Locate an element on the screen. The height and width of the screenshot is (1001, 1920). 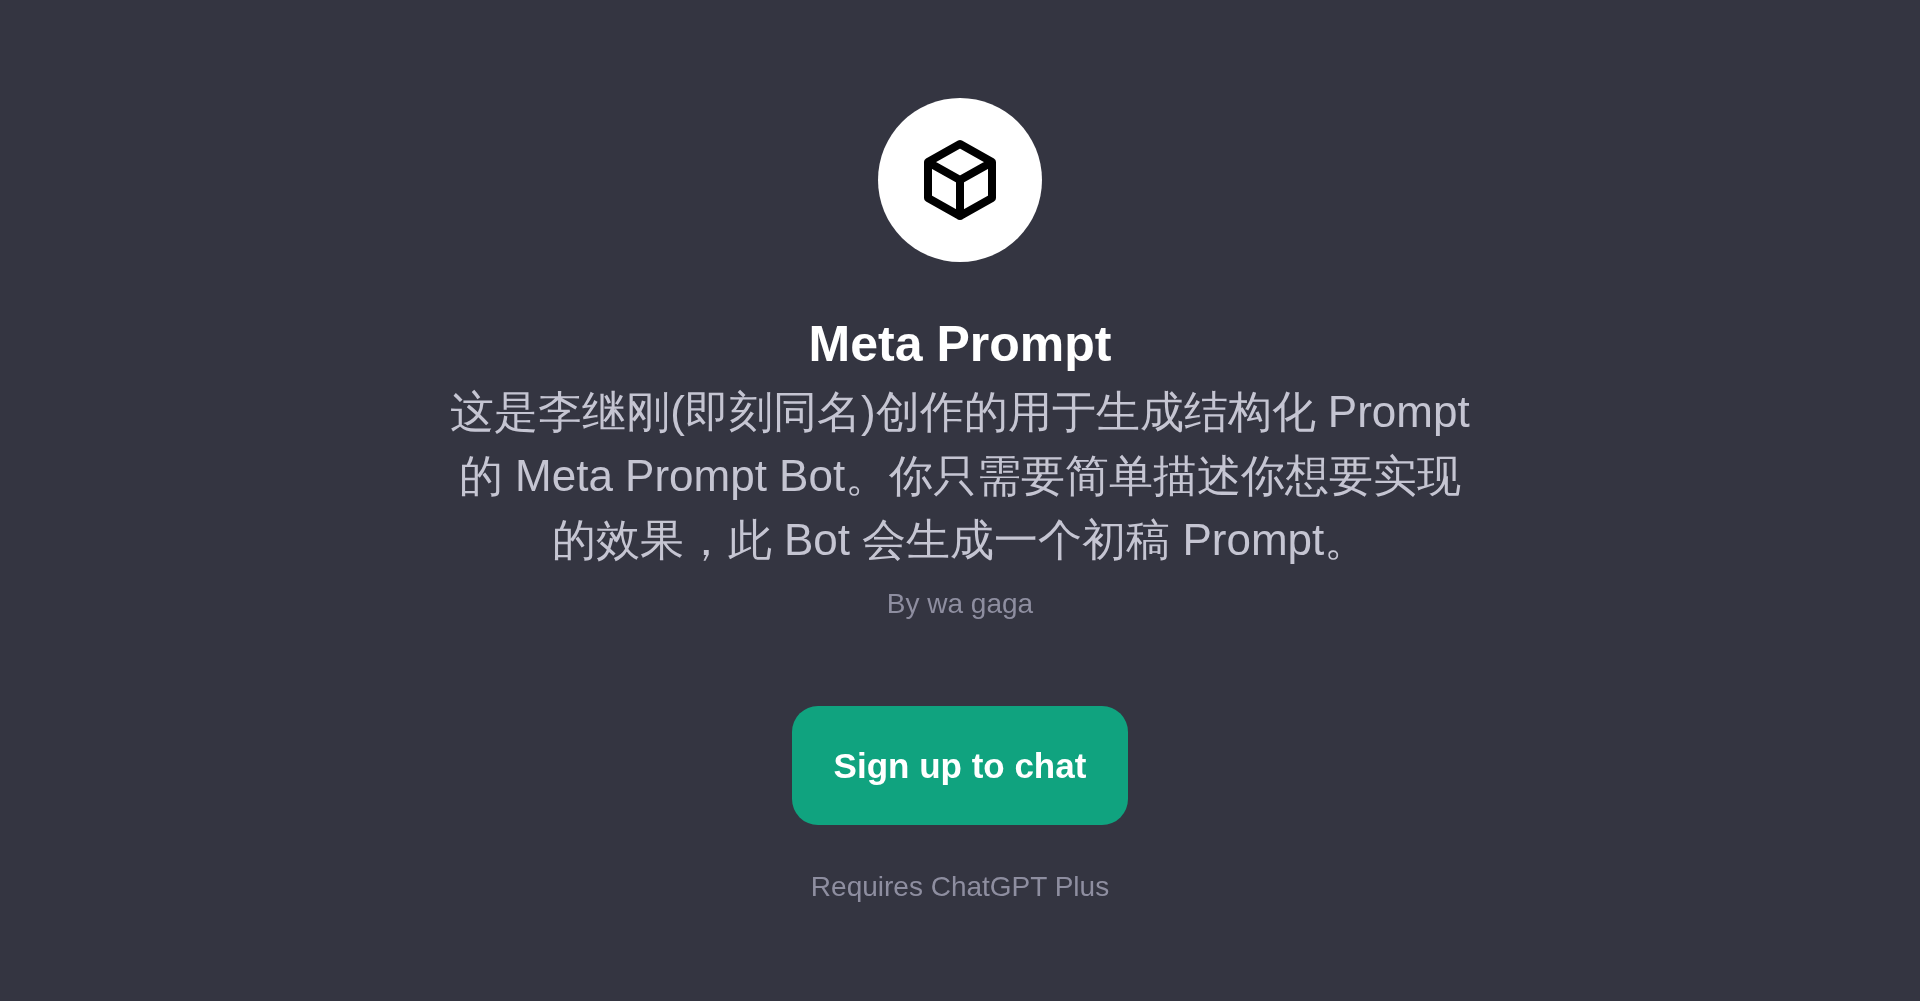
gpt-title: Meta Prompt is located at coordinates (960, 344).